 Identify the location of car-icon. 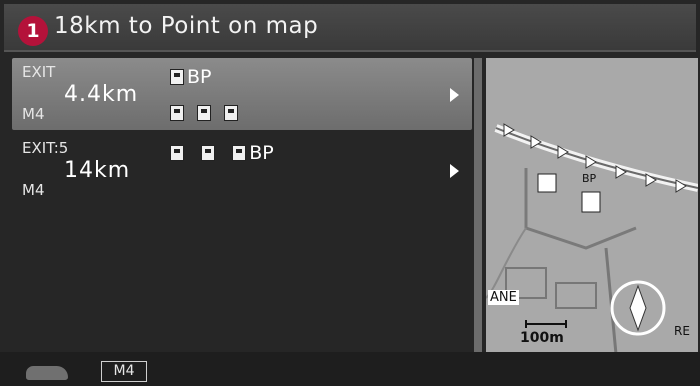
(47, 373).